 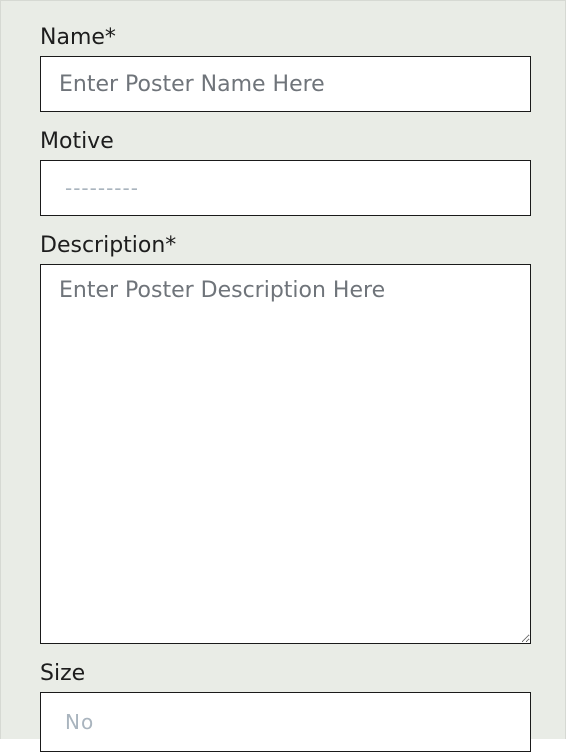 I want to click on size-select: No, so click(x=285, y=722).